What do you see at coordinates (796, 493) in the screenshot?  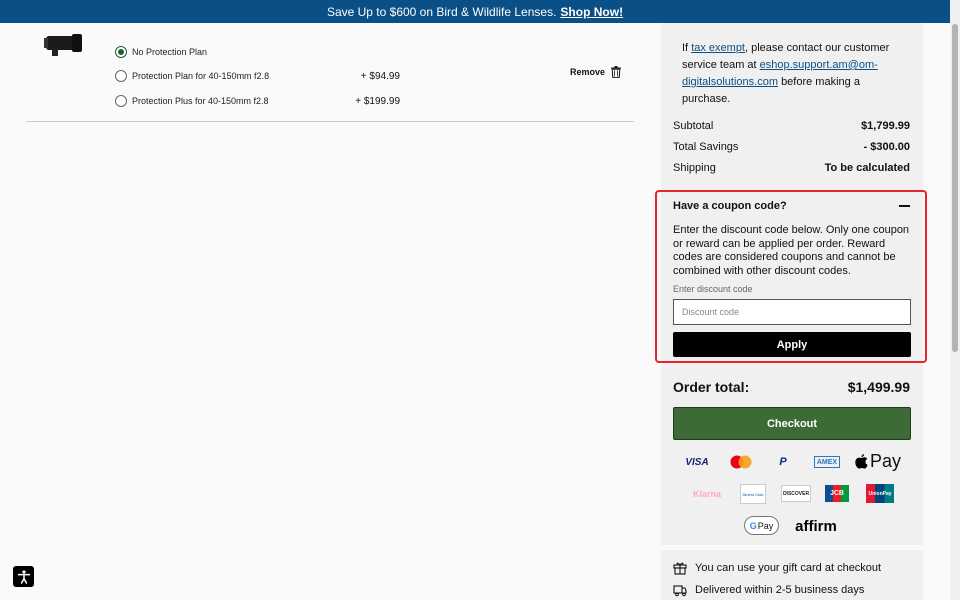 I see `discover-logo: DISCOVER` at bounding box center [796, 493].